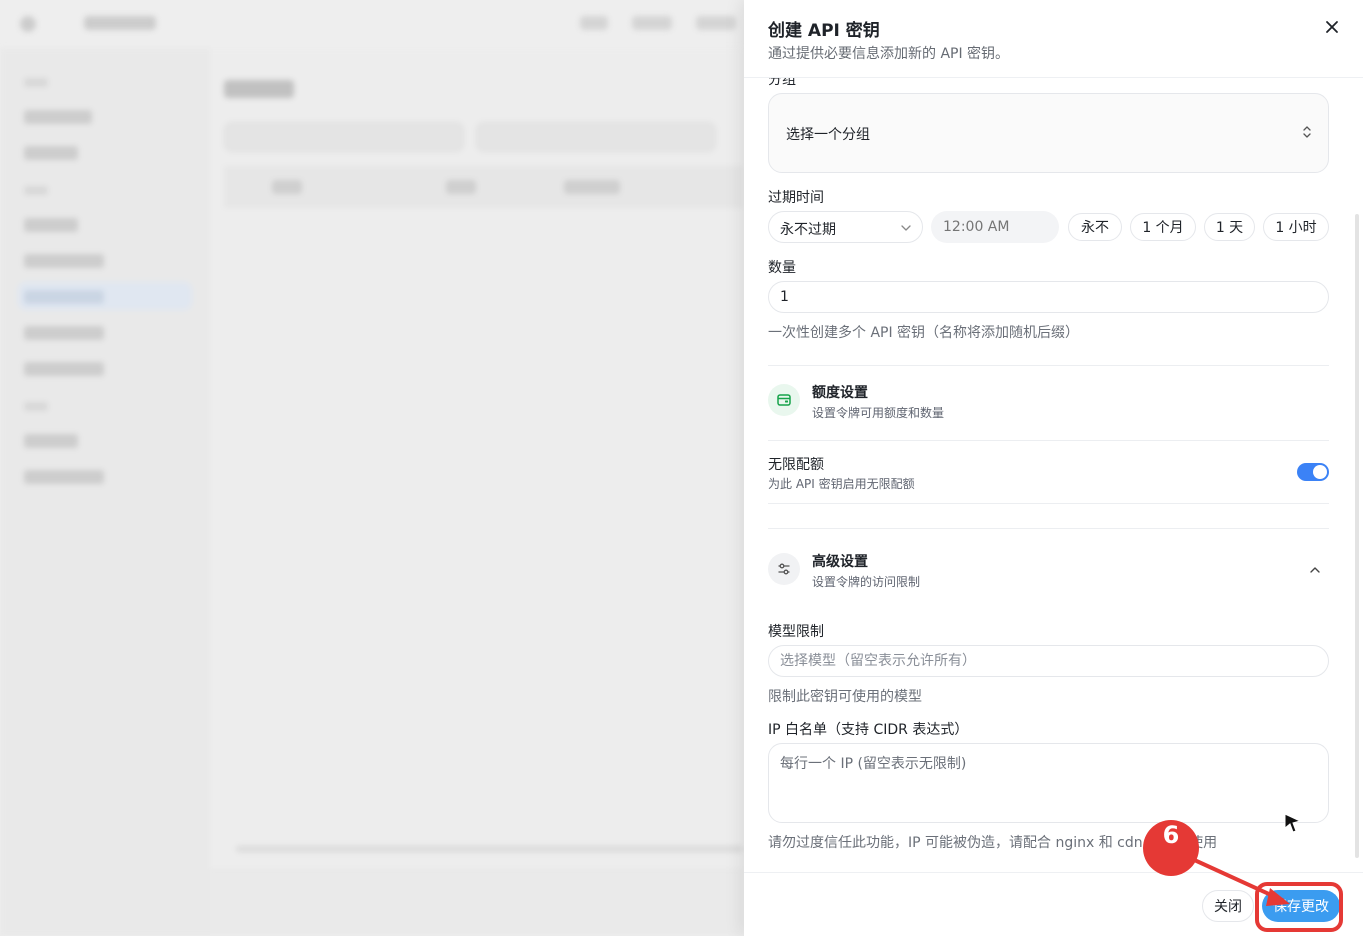 This screenshot has height=936, width=1363. Describe the element at coordinates (840, 393) in the screenshot. I see `quota-section-title: 额度设置` at that location.